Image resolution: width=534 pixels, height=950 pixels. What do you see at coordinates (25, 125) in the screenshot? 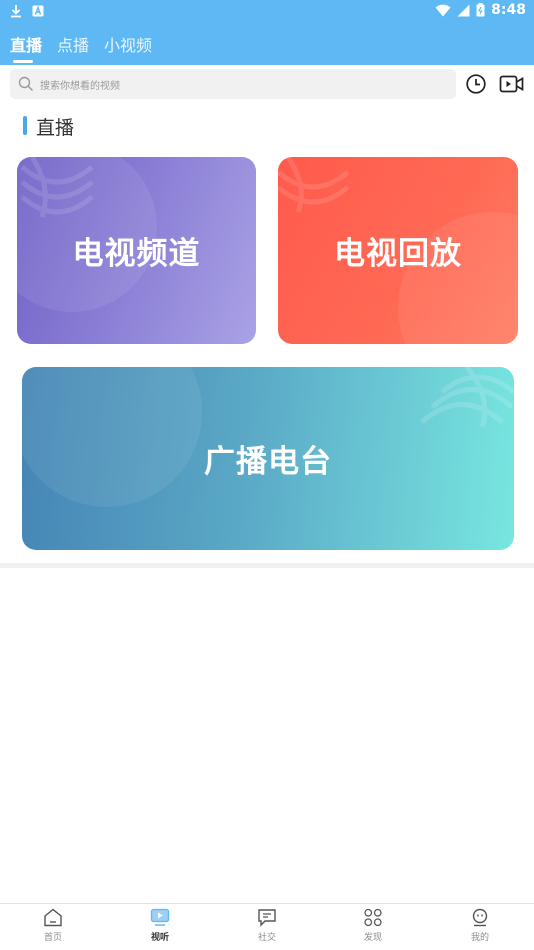
I see `section-accent-bar` at bounding box center [25, 125].